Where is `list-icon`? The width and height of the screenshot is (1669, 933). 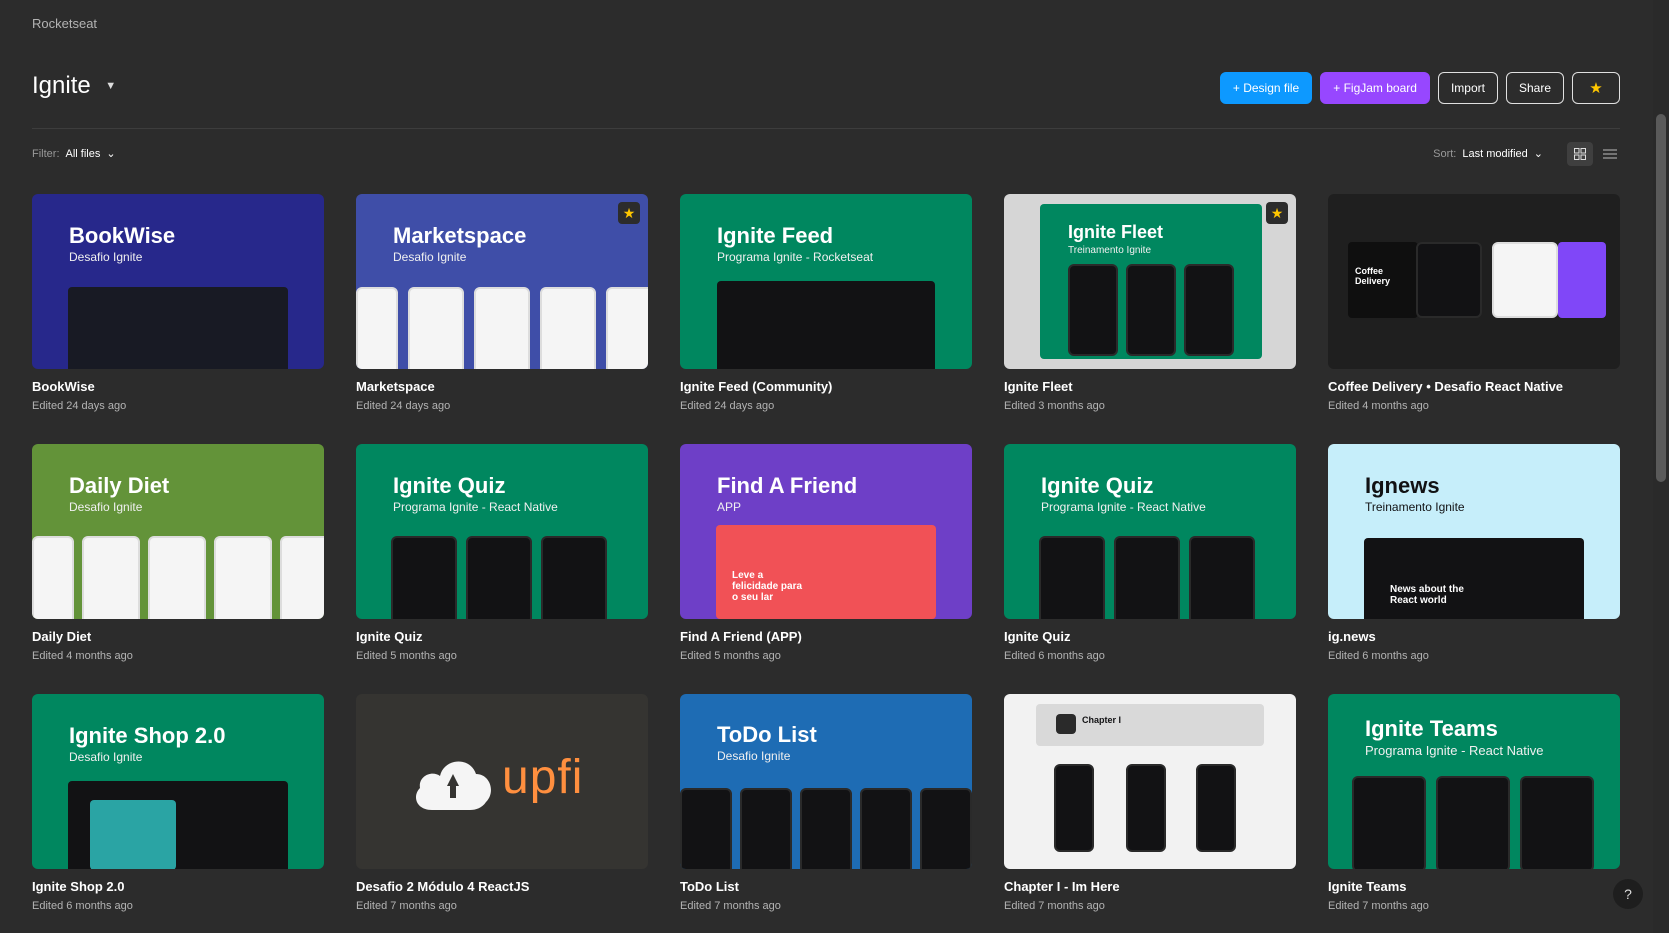 list-icon is located at coordinates (1610, 154).